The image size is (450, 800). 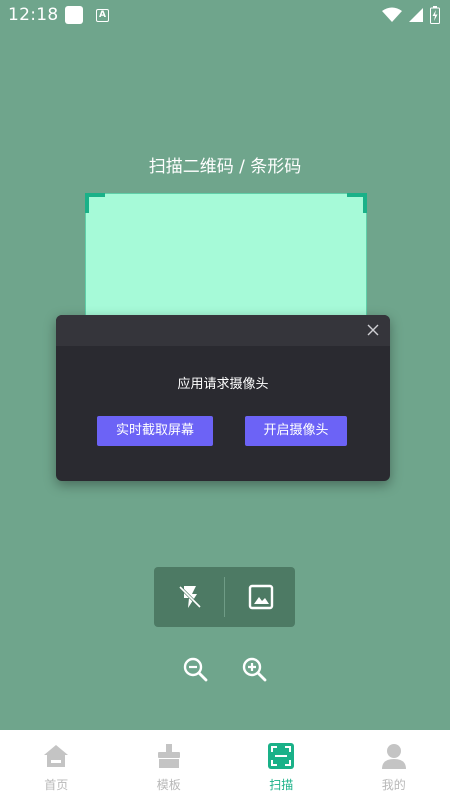 What do you see at coordinates (435, 15) in the screenshot?
I see `battery-charging-icon` at bounding box center [435, 15].